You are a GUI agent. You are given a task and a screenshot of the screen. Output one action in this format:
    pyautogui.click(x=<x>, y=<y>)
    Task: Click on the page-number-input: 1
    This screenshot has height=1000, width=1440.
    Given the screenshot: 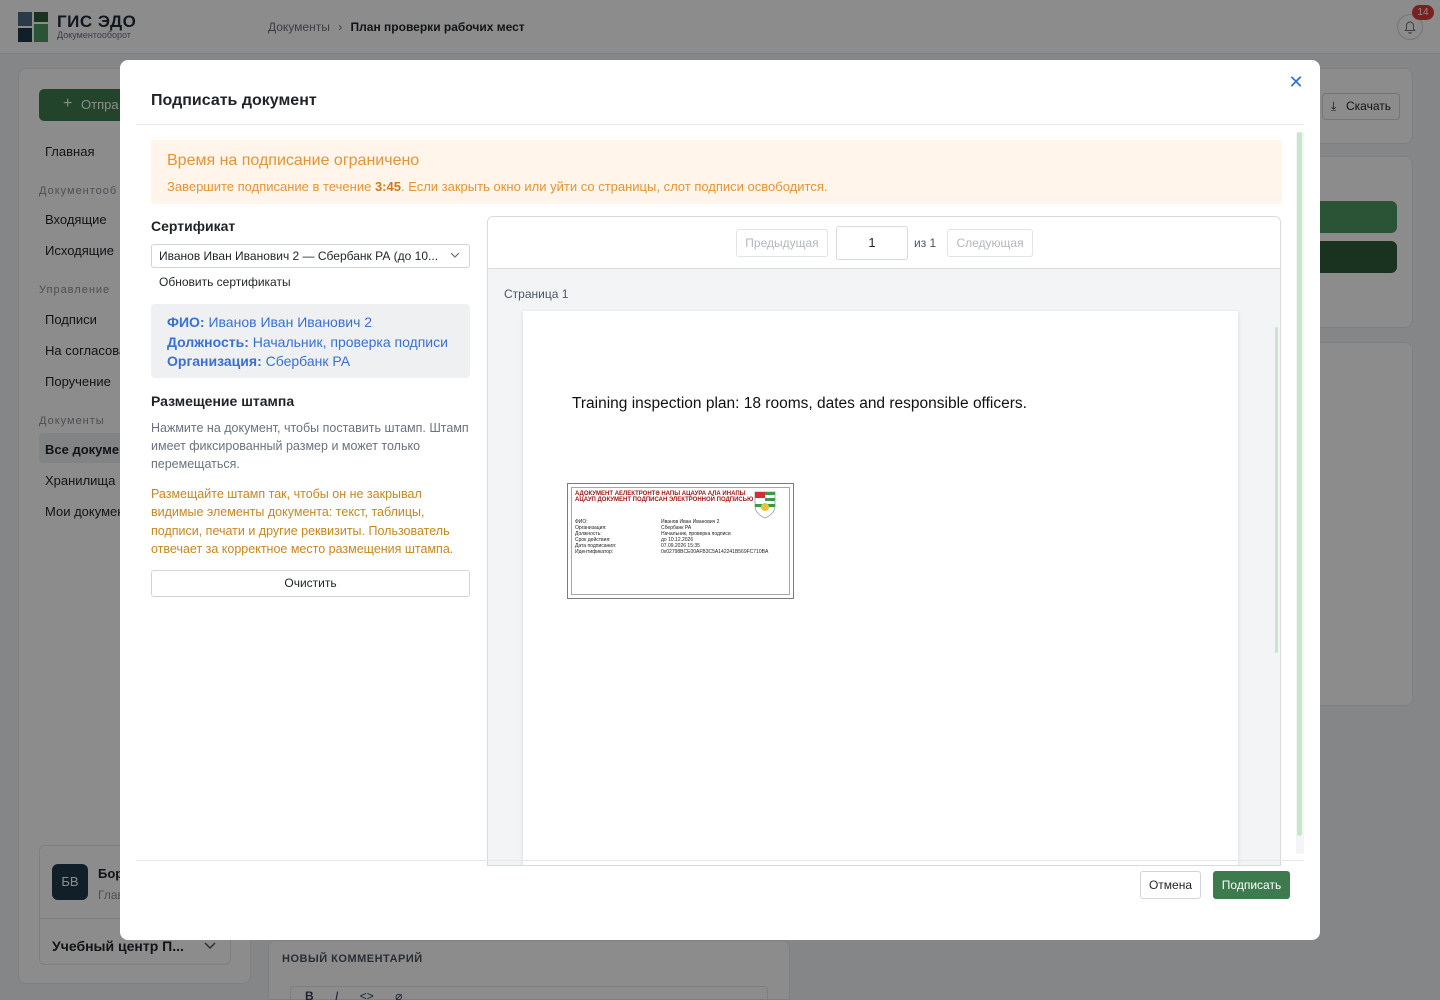 What is the action you would take?
    pyautogui.click(x=872, y=243)
    